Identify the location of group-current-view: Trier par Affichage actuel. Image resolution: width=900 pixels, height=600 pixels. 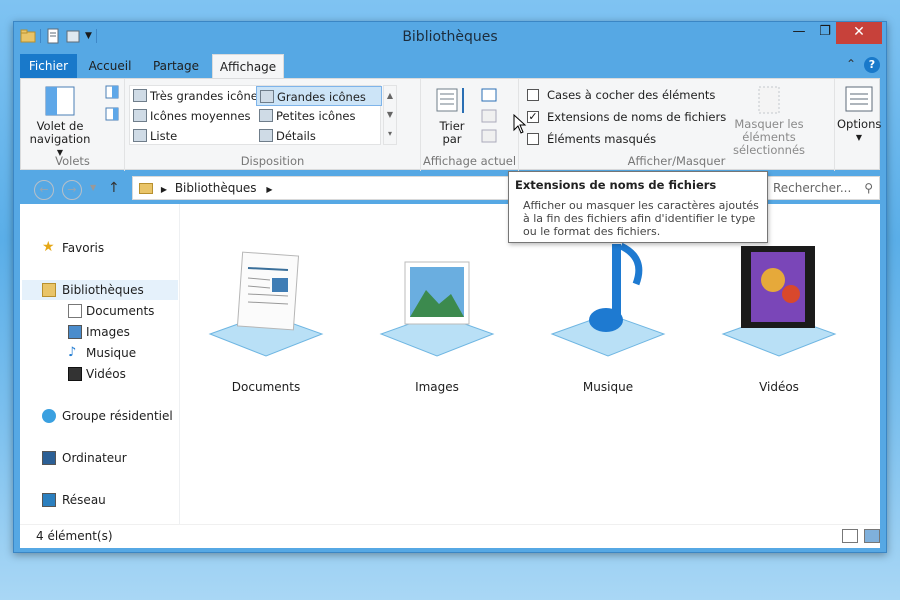
(470, 125).